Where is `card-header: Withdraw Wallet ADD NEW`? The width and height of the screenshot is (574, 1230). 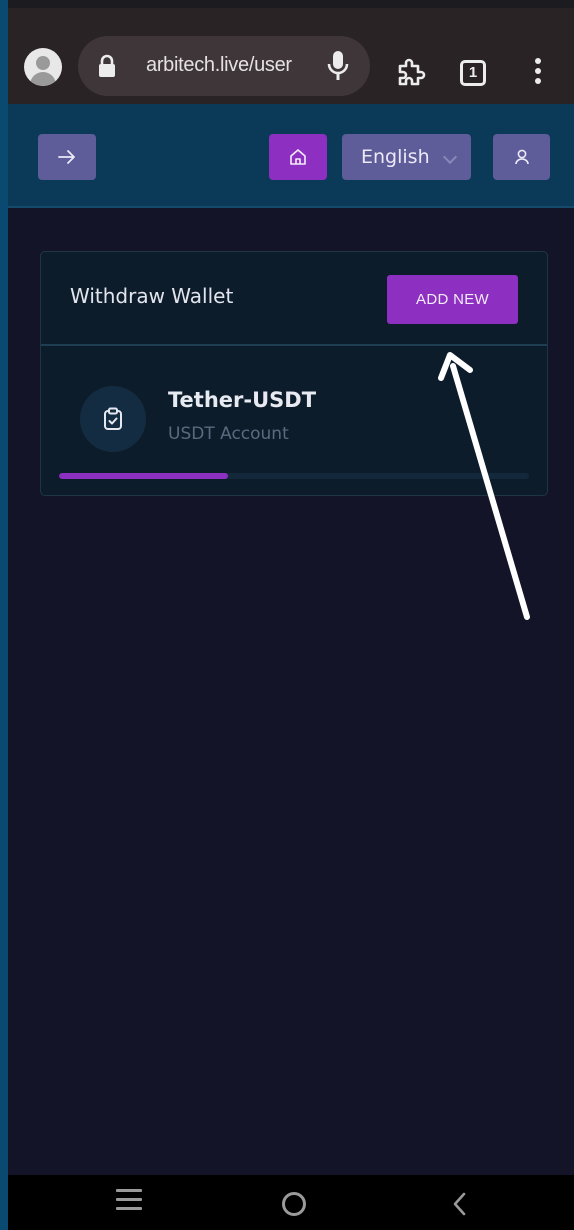
card-header: Withdraw Wallet ADD NEW is located at coordinates (294, 299).